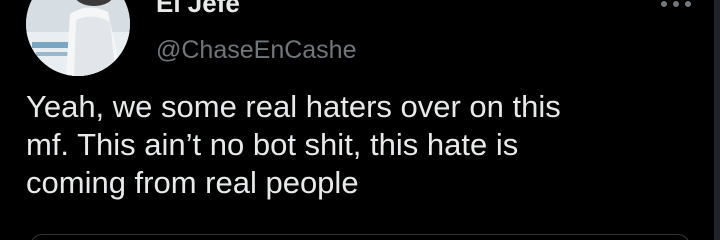 The width and height of the screenshot is (720, 240). I want to click on media-card-edge, so click(360, 237).